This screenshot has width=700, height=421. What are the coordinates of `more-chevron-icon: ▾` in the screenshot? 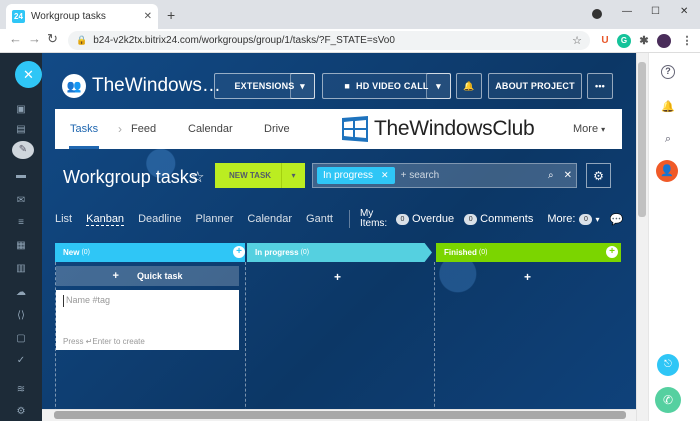 It's located at (603, 129).